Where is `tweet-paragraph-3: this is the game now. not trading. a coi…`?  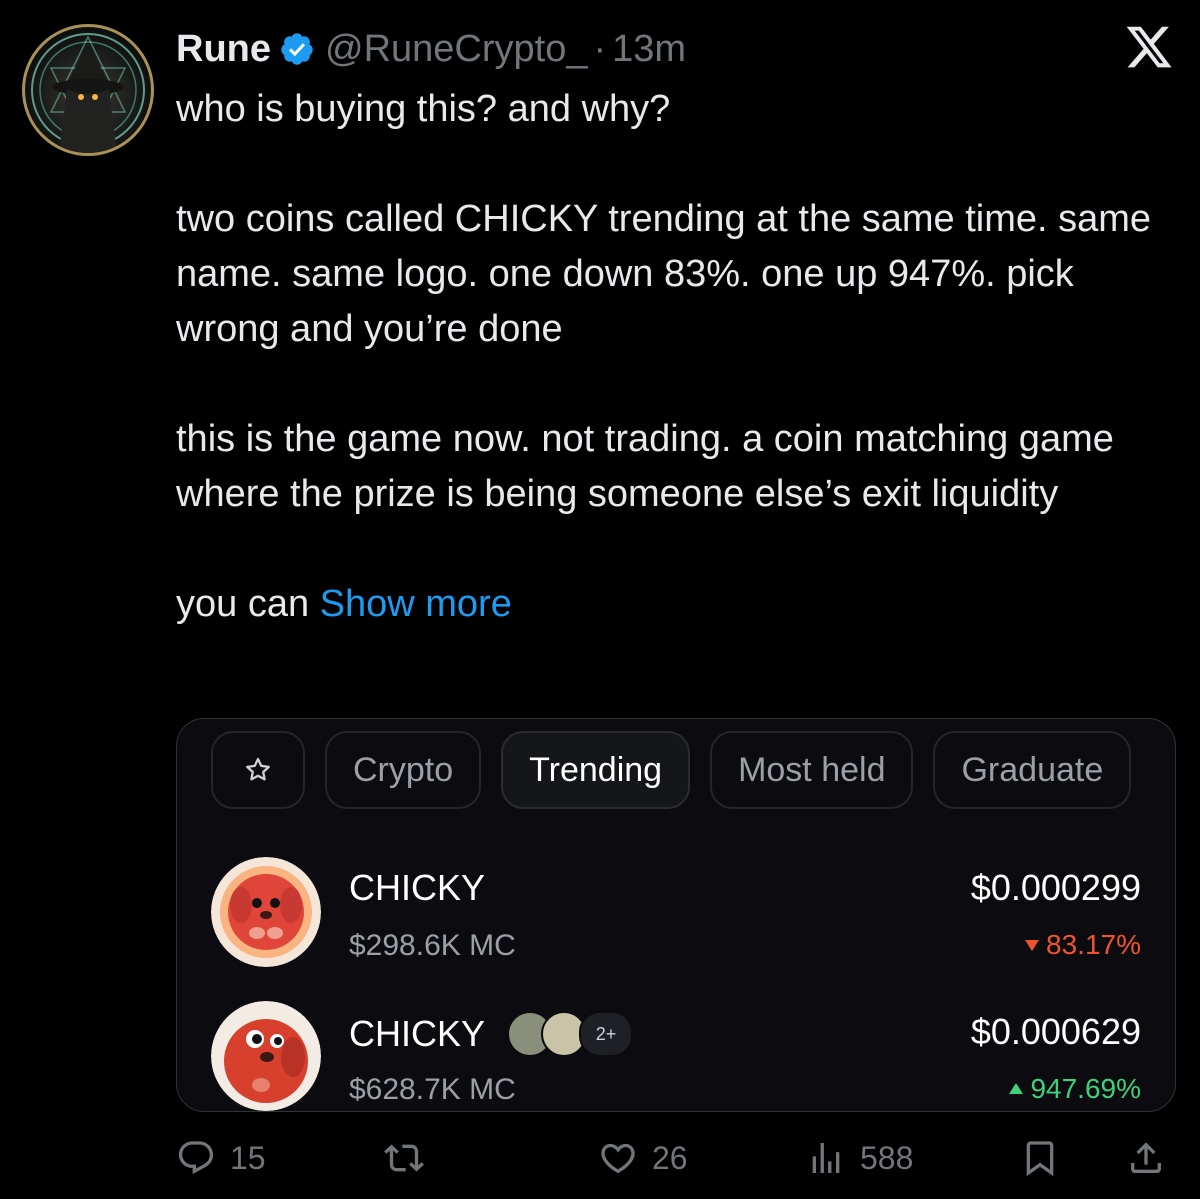
tweet-paragraph-3: this is the game now. not trading. a coi… is located at coordinates (645, 466).